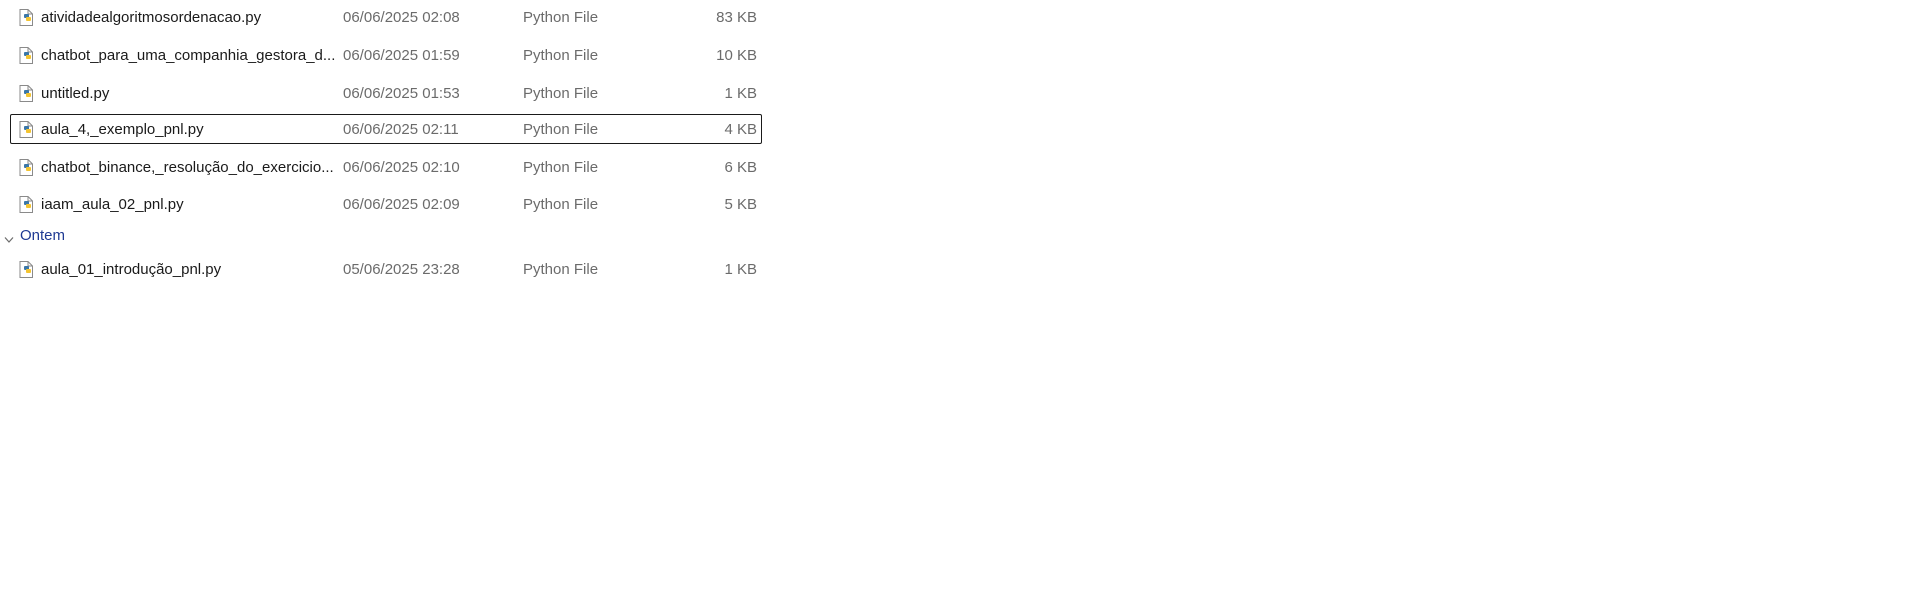 The image size is (1918, 601). I want to click on file-size: 10 KB, so click(736, 55).